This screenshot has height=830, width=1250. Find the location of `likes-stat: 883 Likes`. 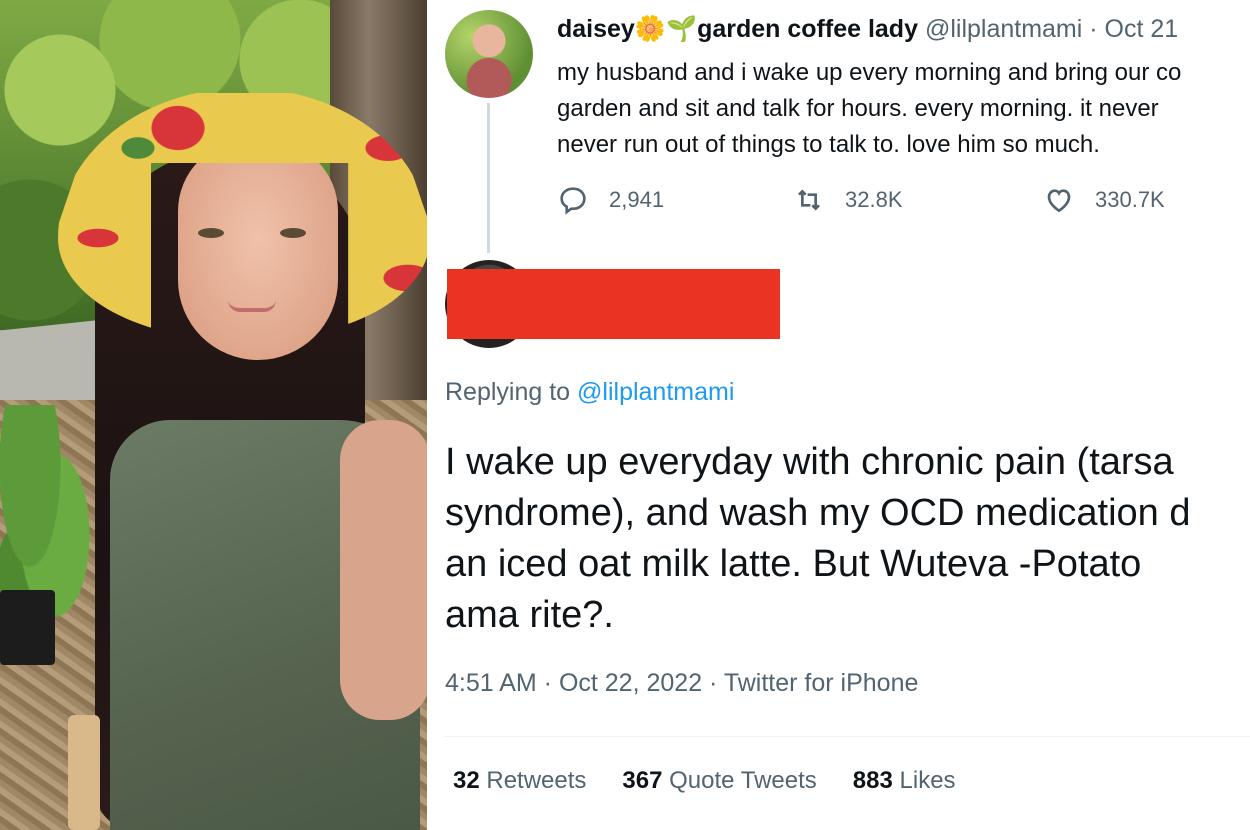

likes-stat: 883 Likes is located at coordinates (904, 781).